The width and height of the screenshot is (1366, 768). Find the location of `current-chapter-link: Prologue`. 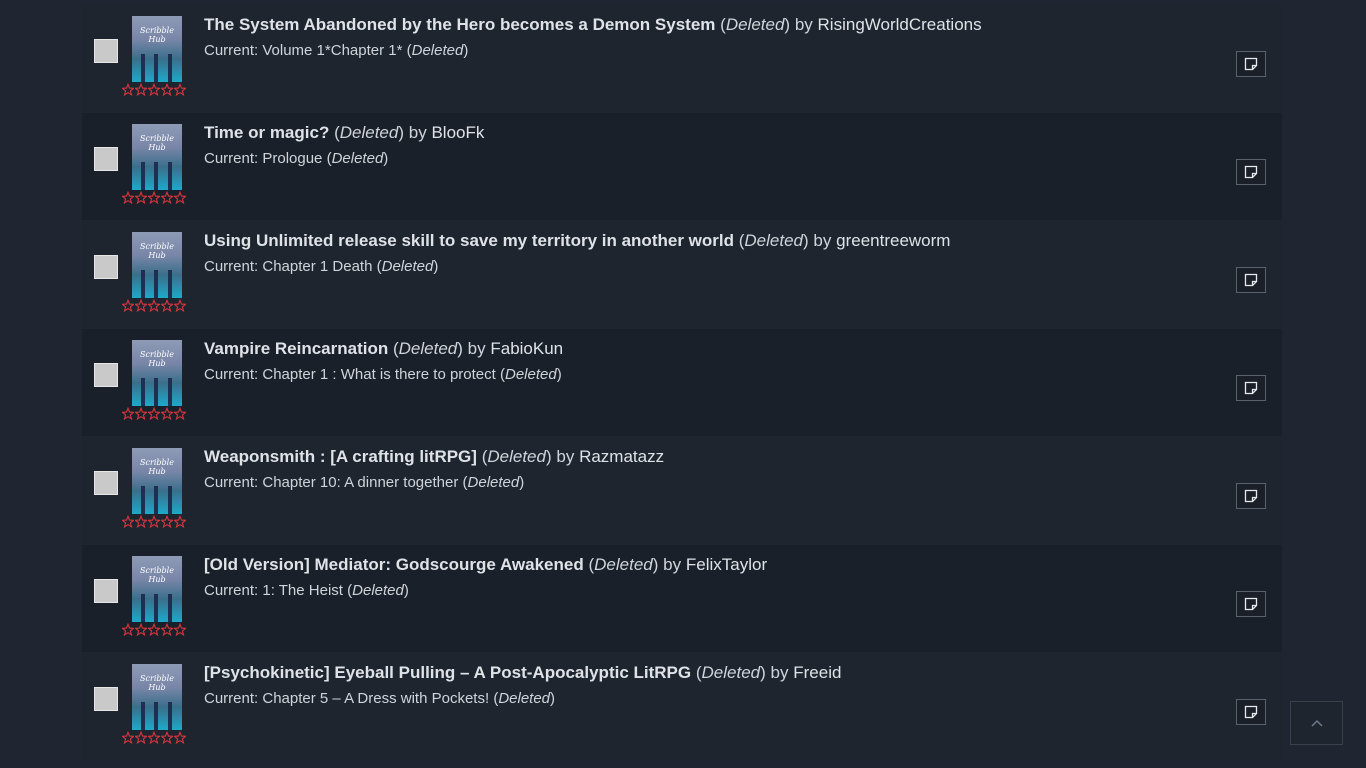

current-chapter-link: Prologue is located at coordinates (292, 158).